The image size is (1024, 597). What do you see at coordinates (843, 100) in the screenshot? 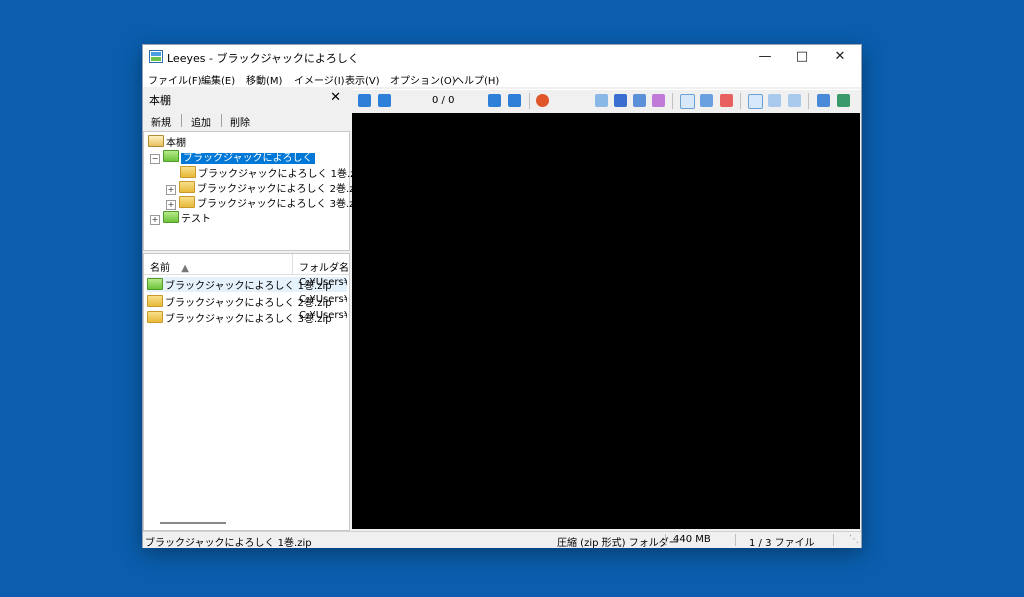
I see `fullscreen-icon` at bounding box center [843, 100].